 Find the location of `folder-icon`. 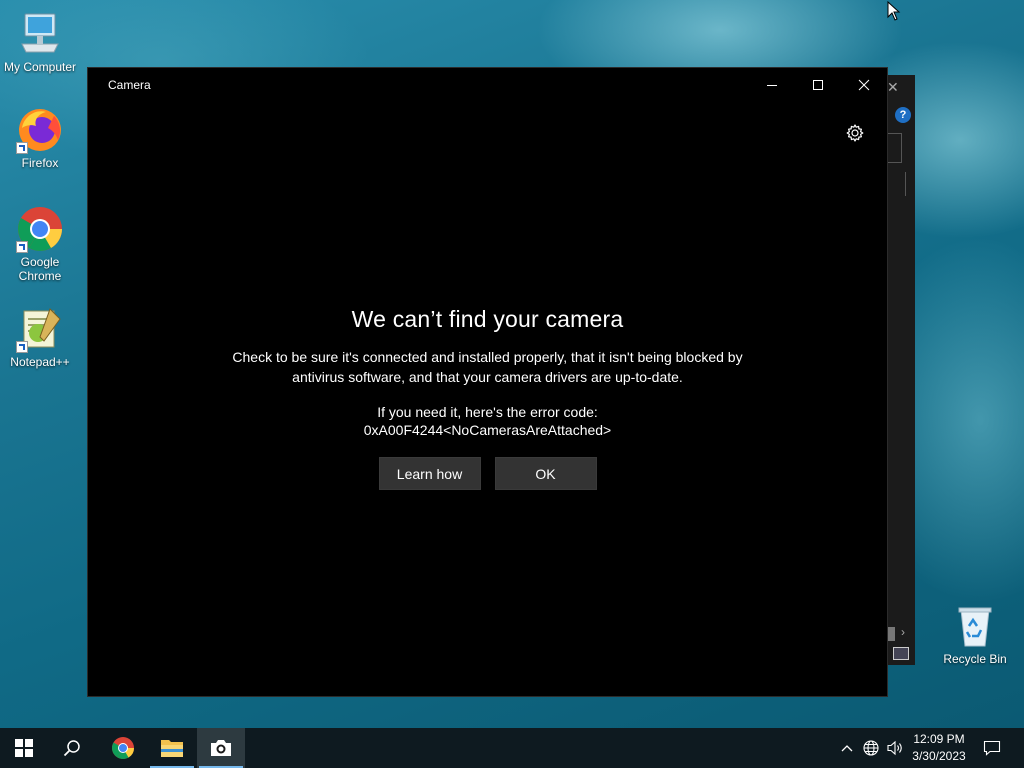

folder-icon is located at coordinates (172, 748).